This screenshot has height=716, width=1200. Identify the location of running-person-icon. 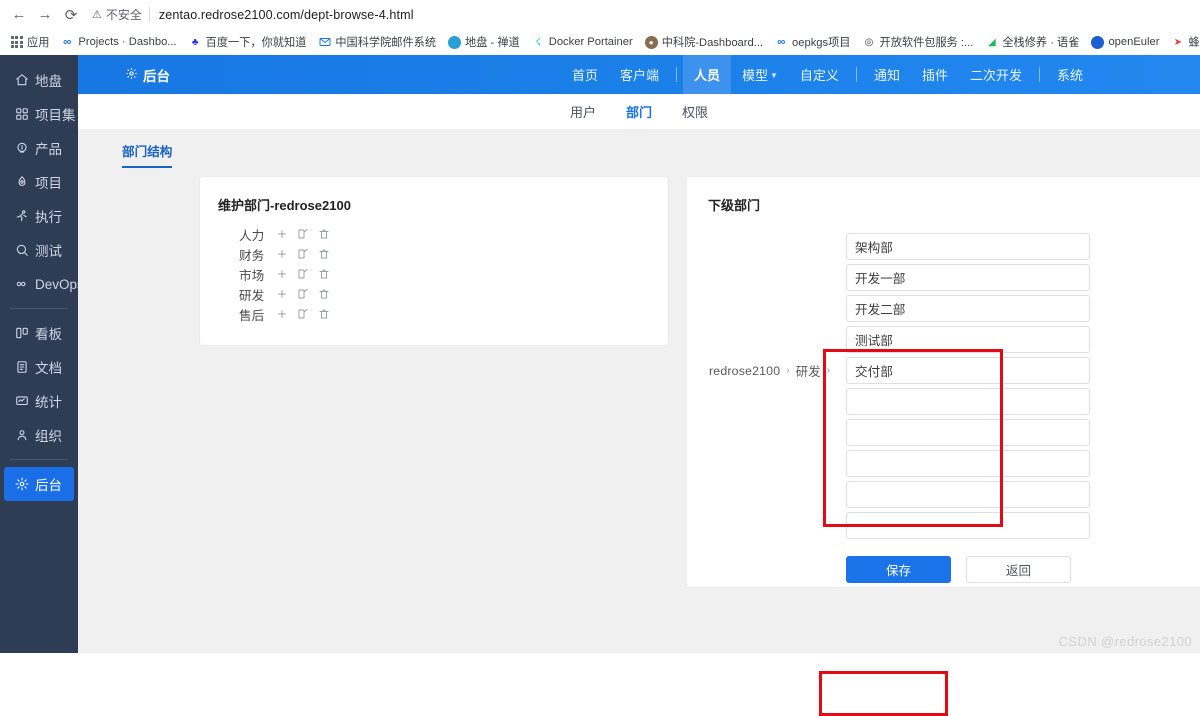
(21, 216).